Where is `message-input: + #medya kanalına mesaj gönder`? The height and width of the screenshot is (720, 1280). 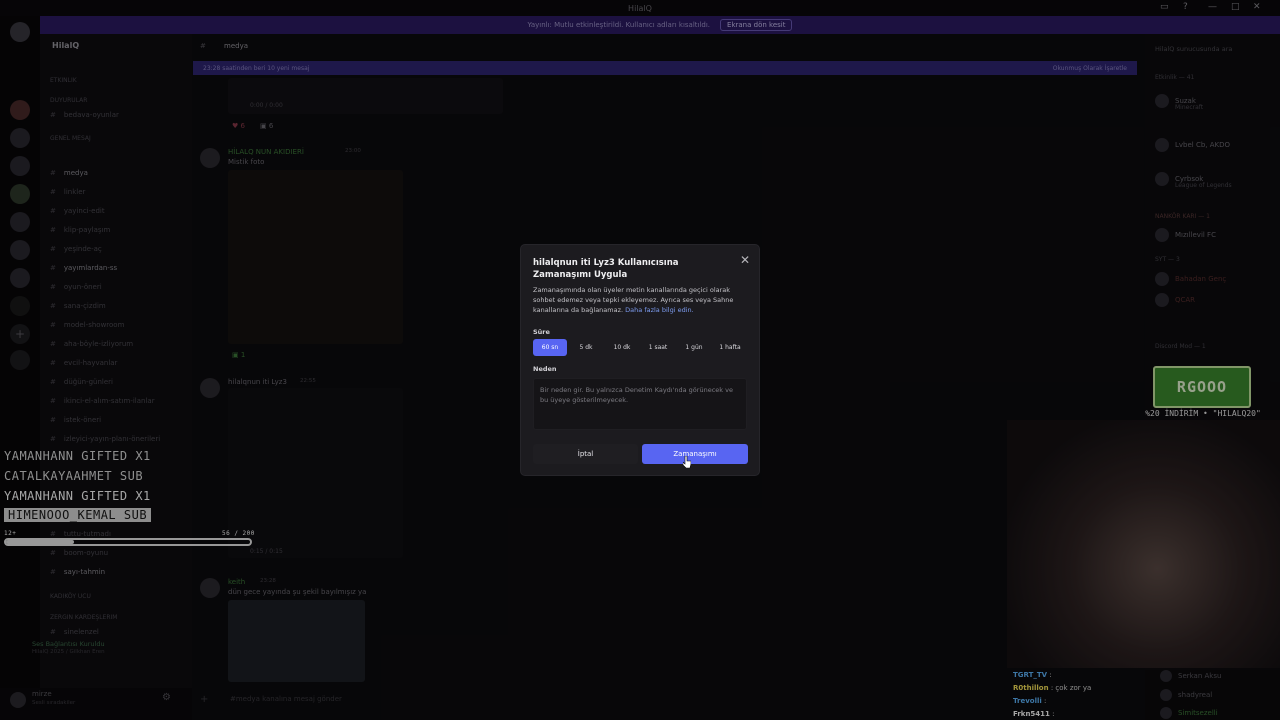 message-input: + #medya kanalına mesaj gönder is located at coordinates (600, 700).